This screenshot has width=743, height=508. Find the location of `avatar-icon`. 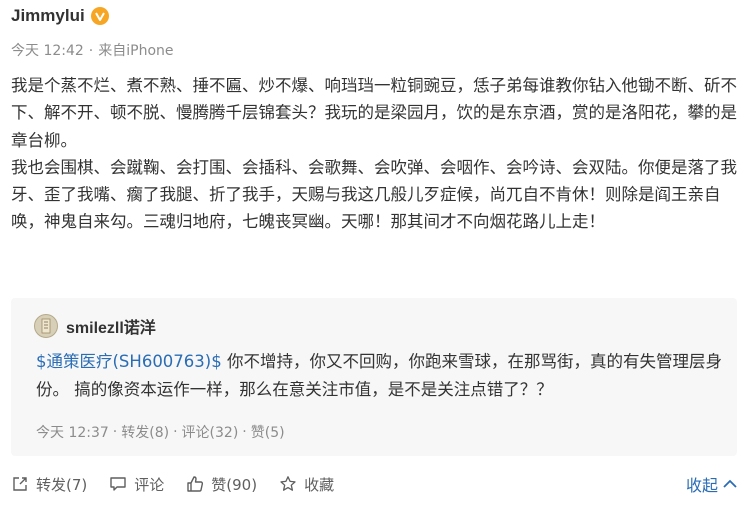

avatar-icon is located at coordinates (46, 326).